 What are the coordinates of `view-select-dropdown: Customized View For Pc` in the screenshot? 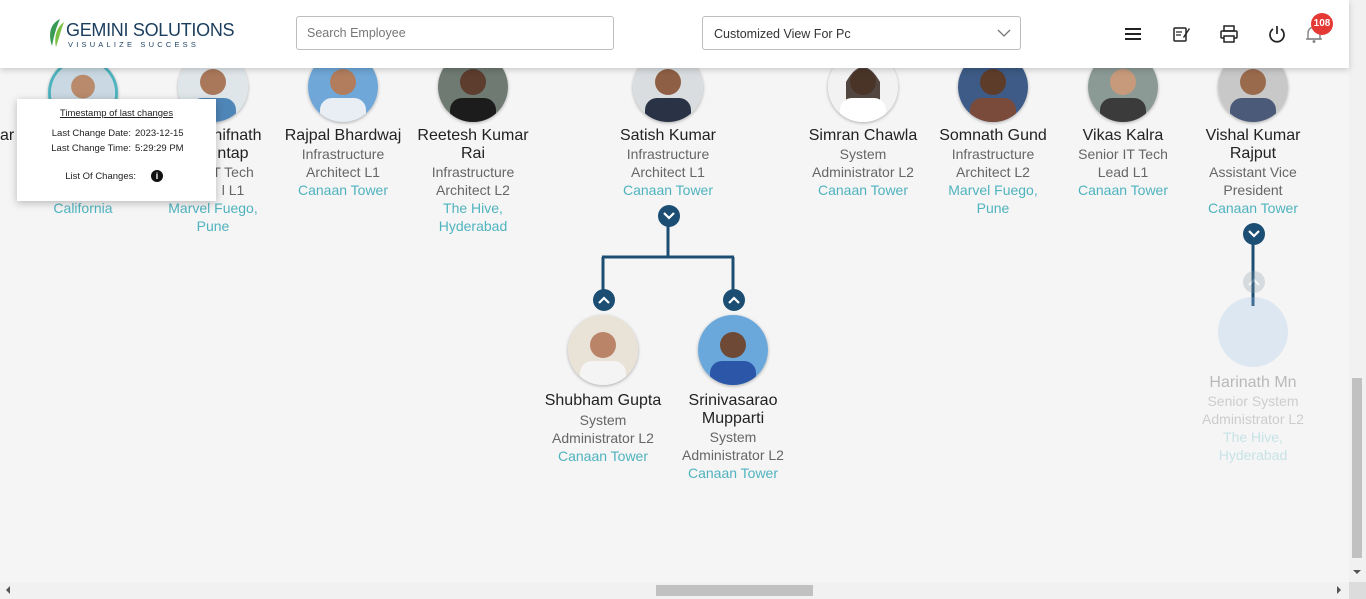 It's located at (861, 33).